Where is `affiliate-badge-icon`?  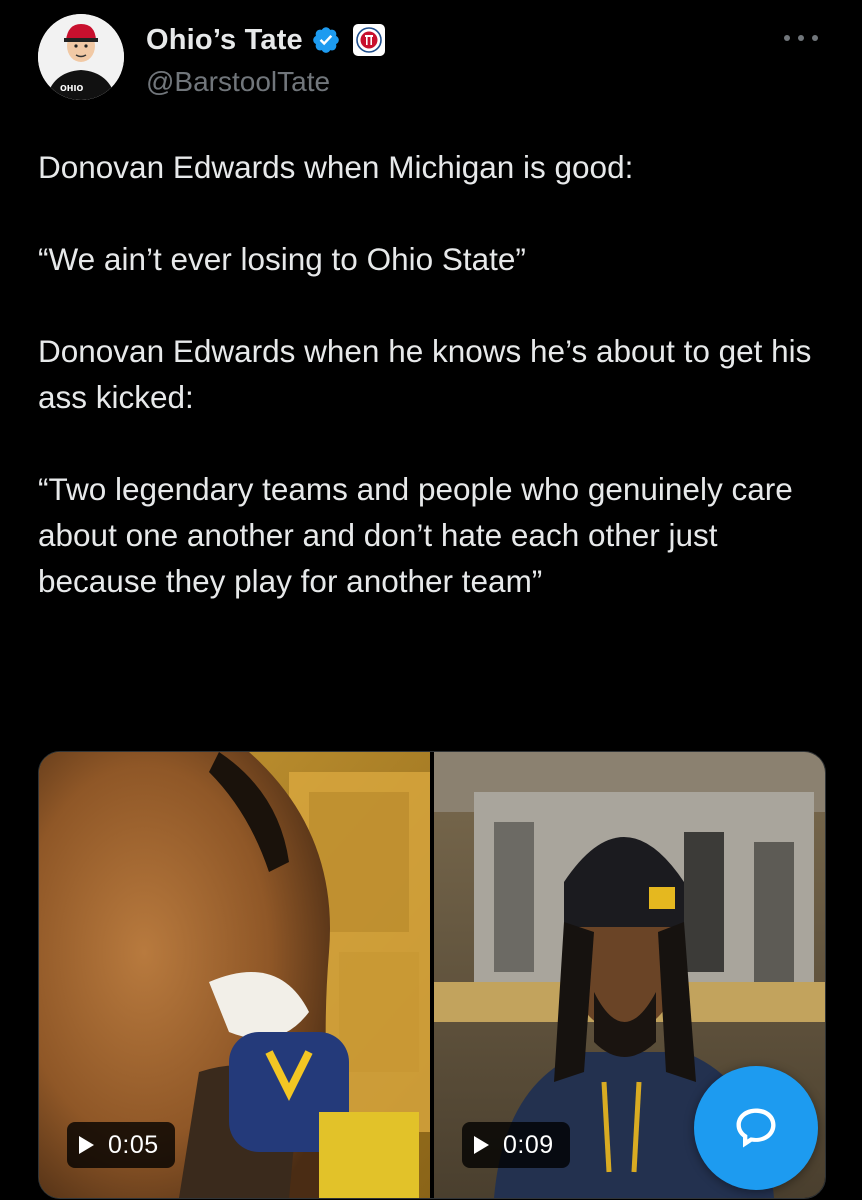 affiliate-badge-icon is located at coordinates (368, 40).